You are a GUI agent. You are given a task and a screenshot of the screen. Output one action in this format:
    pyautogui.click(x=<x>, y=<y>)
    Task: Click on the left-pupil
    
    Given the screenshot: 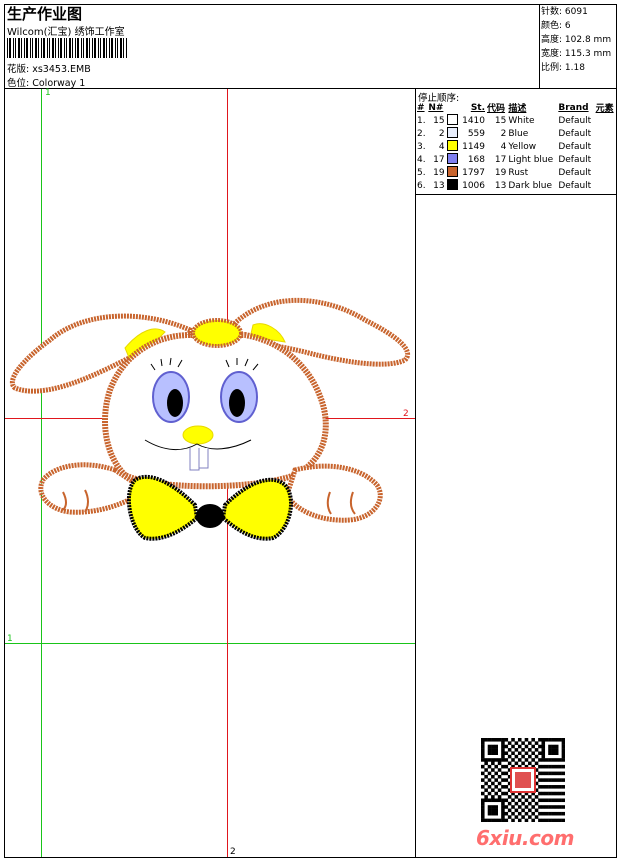 What is the action you would take?
    pyautogui.click(x=175, y=403)
    